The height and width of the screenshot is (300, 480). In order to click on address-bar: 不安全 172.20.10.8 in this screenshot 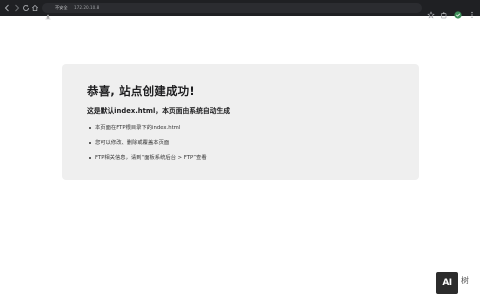, I will do `click(232, 11)`.